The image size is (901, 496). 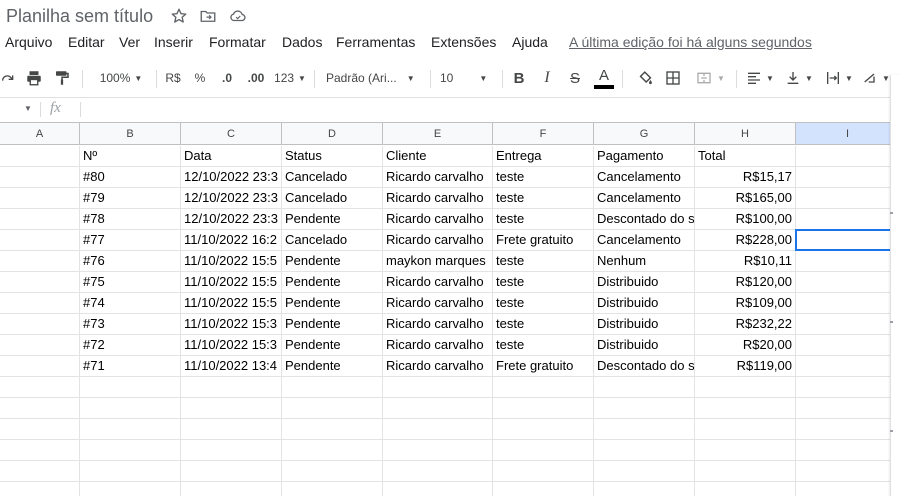 What do you see at coordinates (231, 177) in the screenshot?
I see `table-cell: 12/10/2022 23:3` at bounding box center [231, 177].